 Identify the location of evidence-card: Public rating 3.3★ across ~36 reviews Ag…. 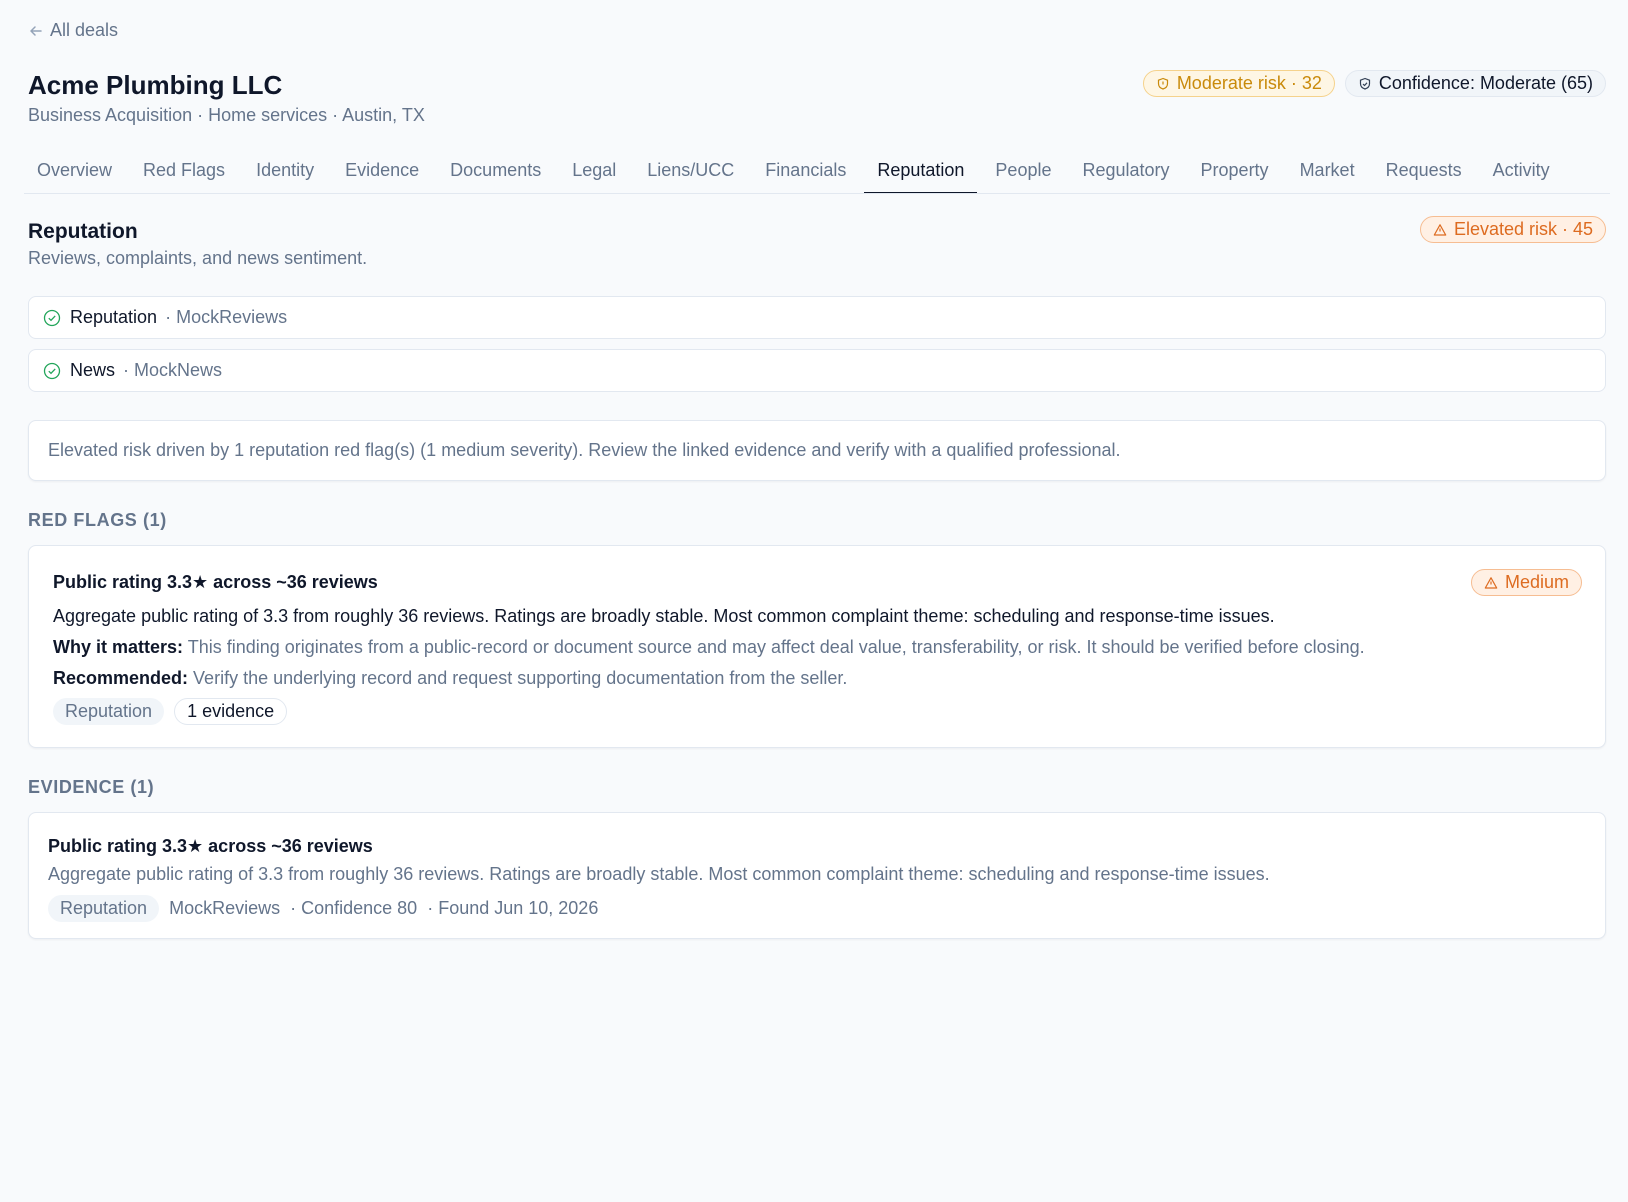
(817, 875).